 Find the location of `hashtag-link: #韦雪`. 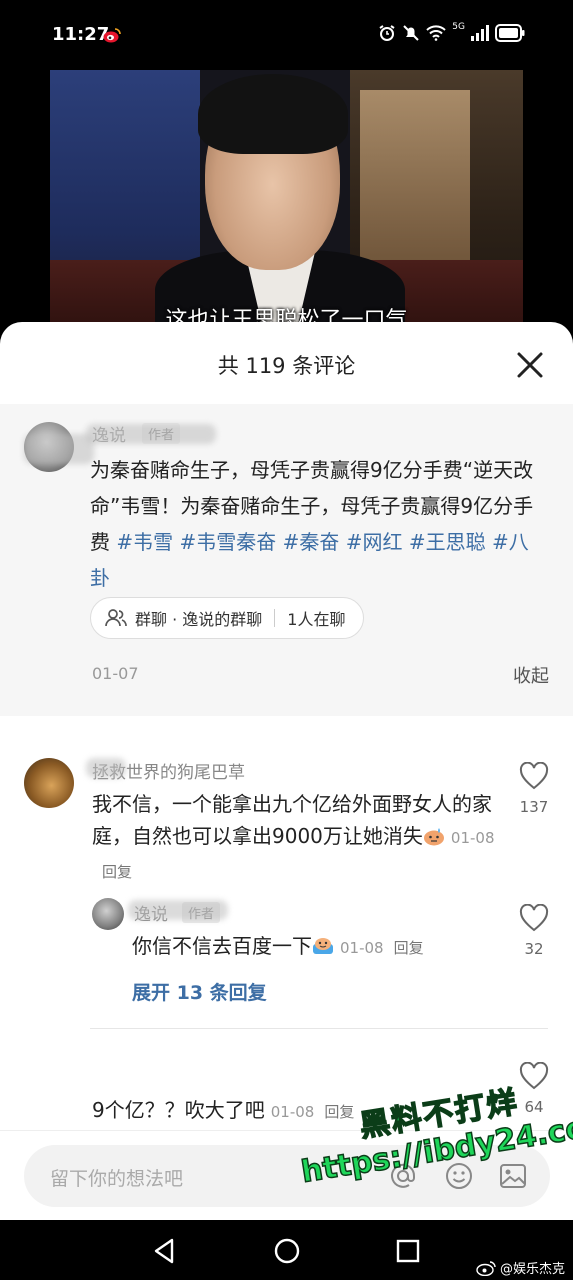

hashtag-link: #韦雪 is located at coordinates (144, 542).